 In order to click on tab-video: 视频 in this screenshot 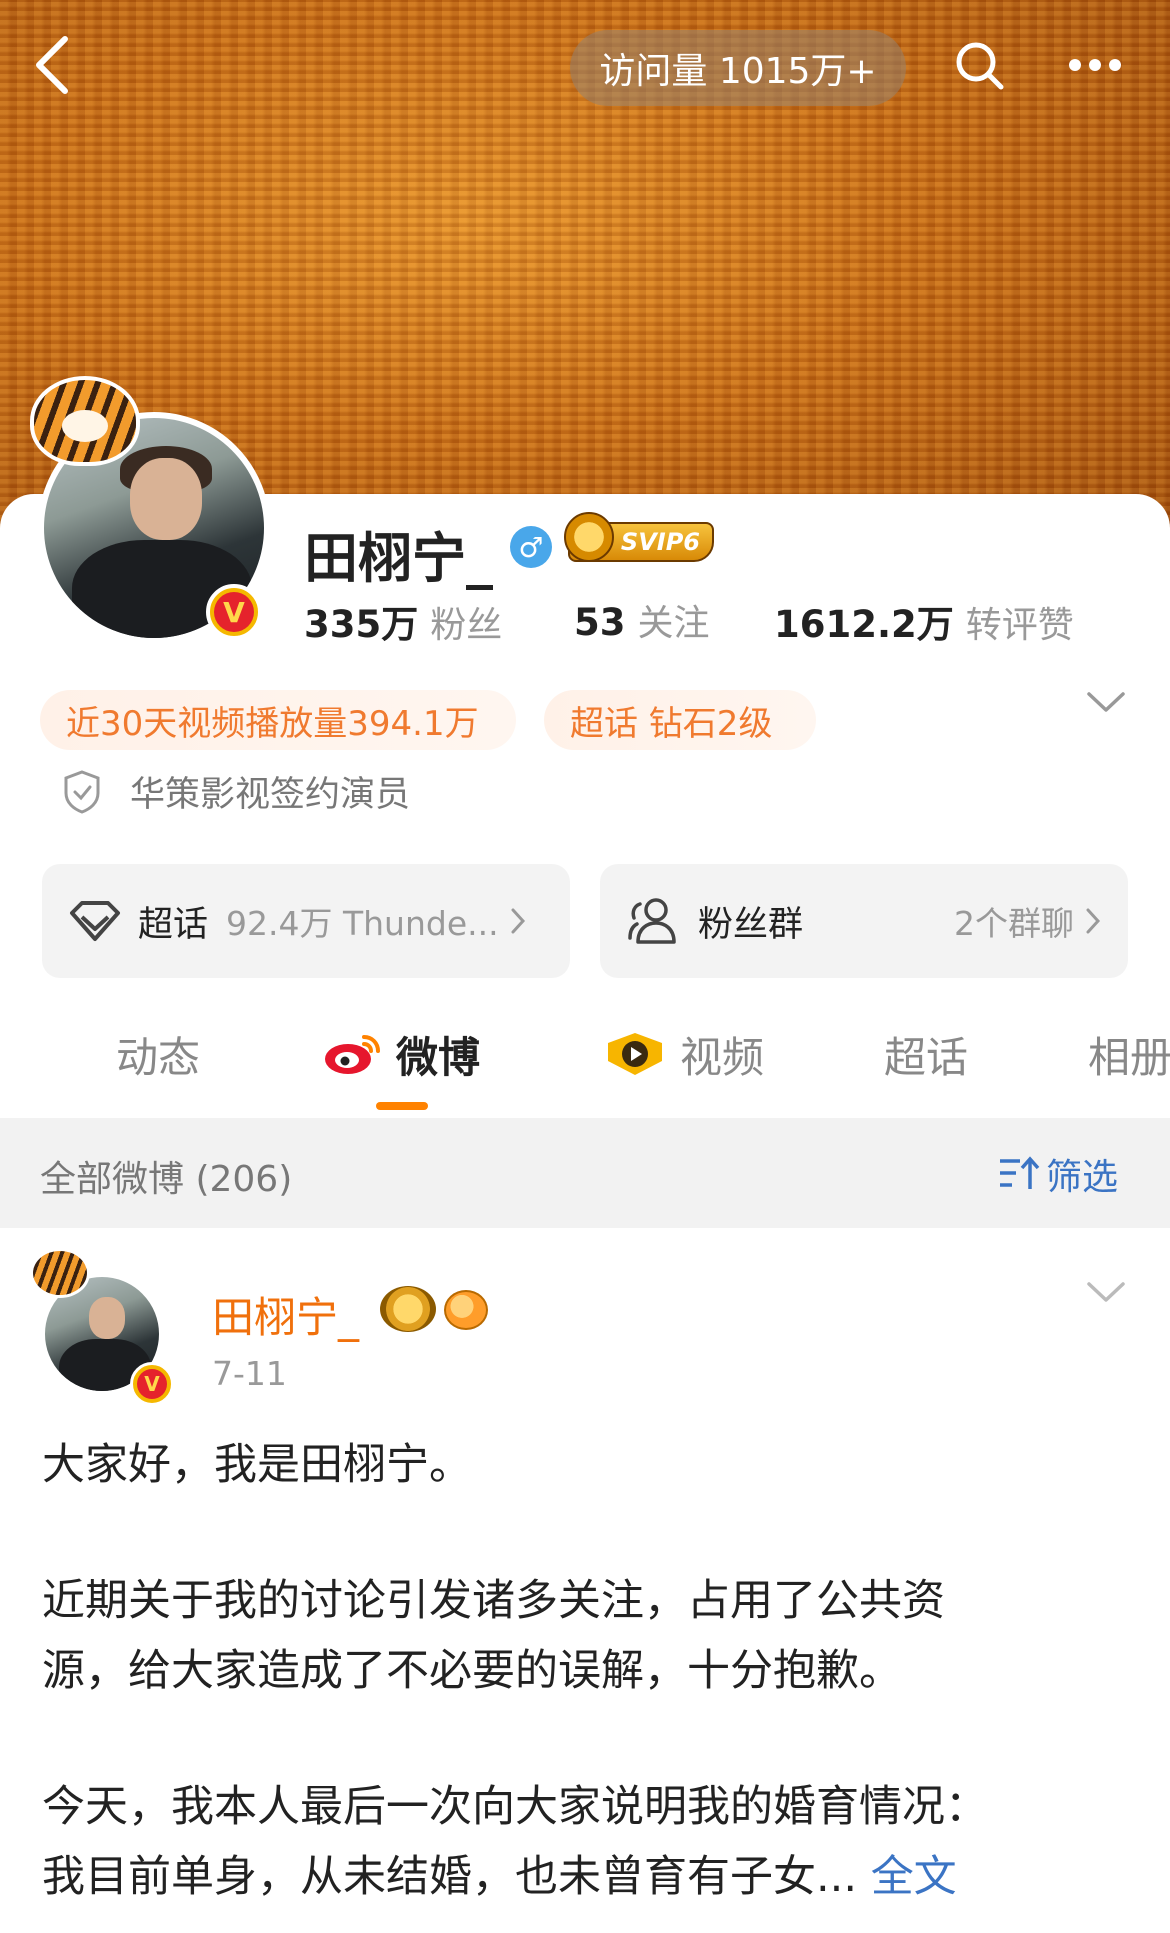, I will do `click(684, 1054)`.